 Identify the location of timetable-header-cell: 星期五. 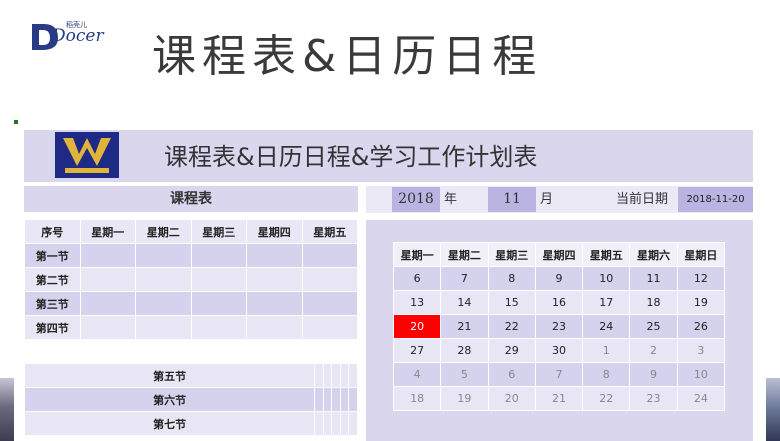
(329, 231).